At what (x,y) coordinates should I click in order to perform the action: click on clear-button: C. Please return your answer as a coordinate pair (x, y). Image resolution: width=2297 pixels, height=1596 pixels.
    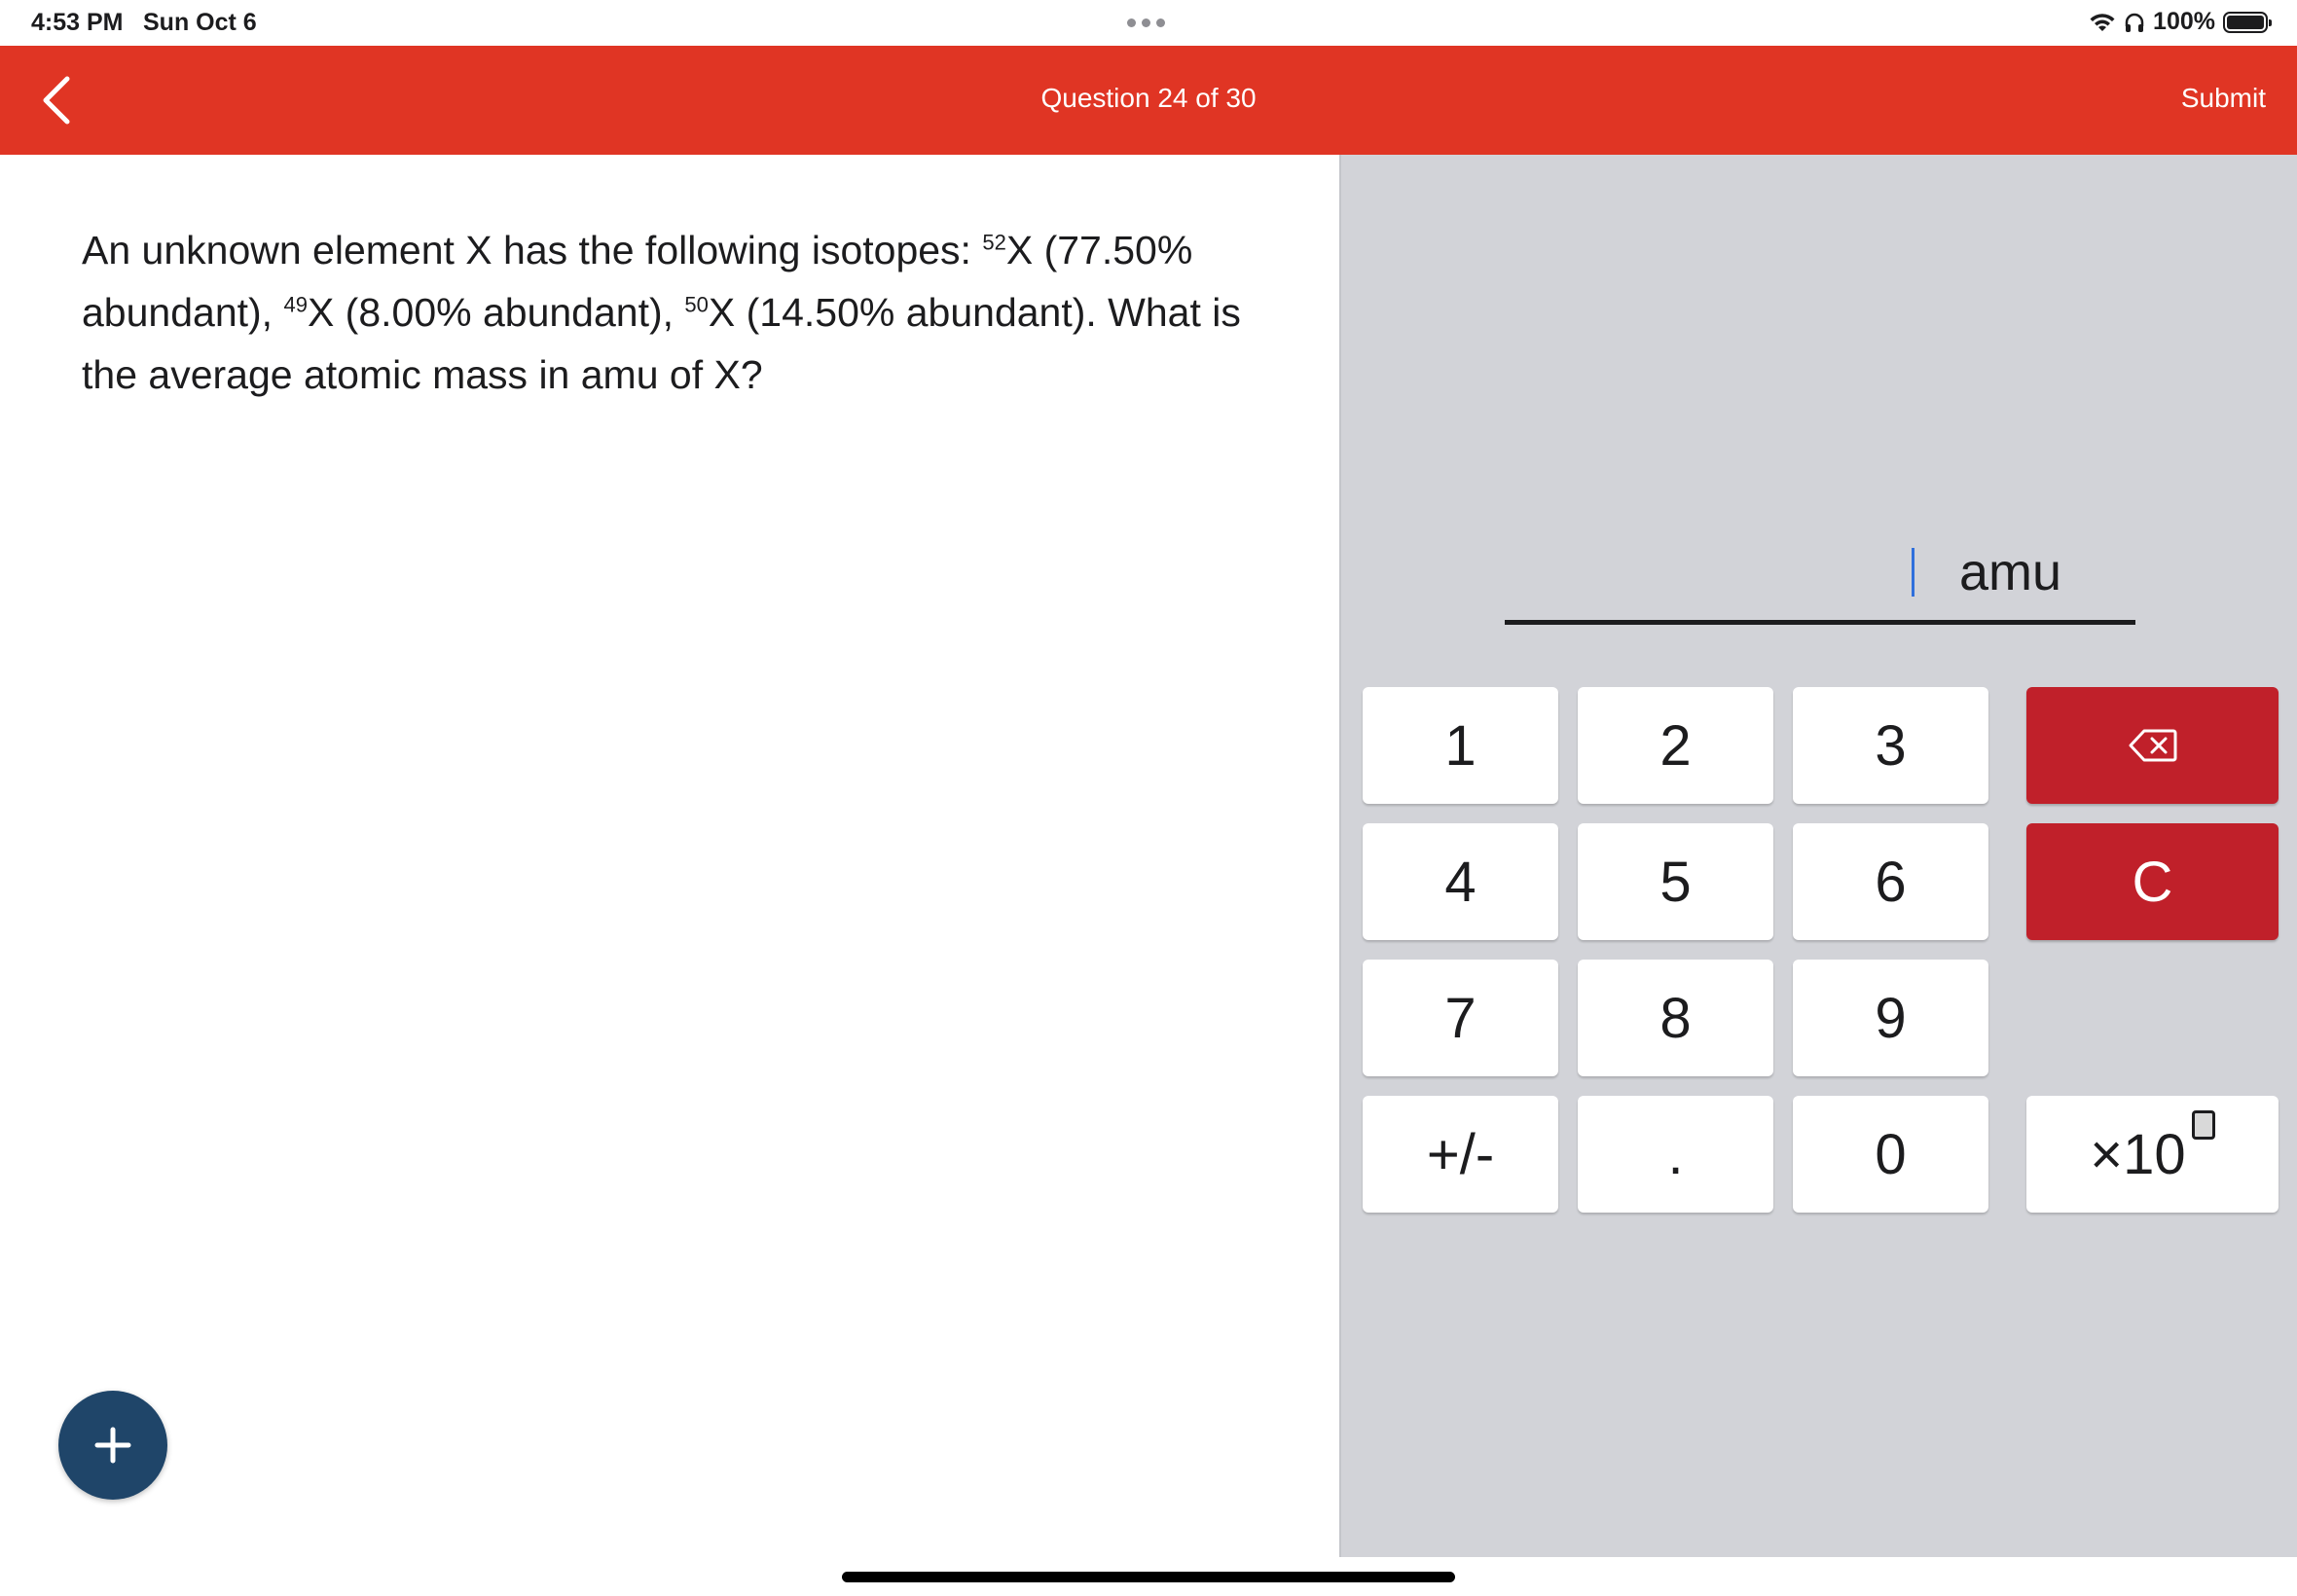
    Looking at the image, I should click on (2152, 881).